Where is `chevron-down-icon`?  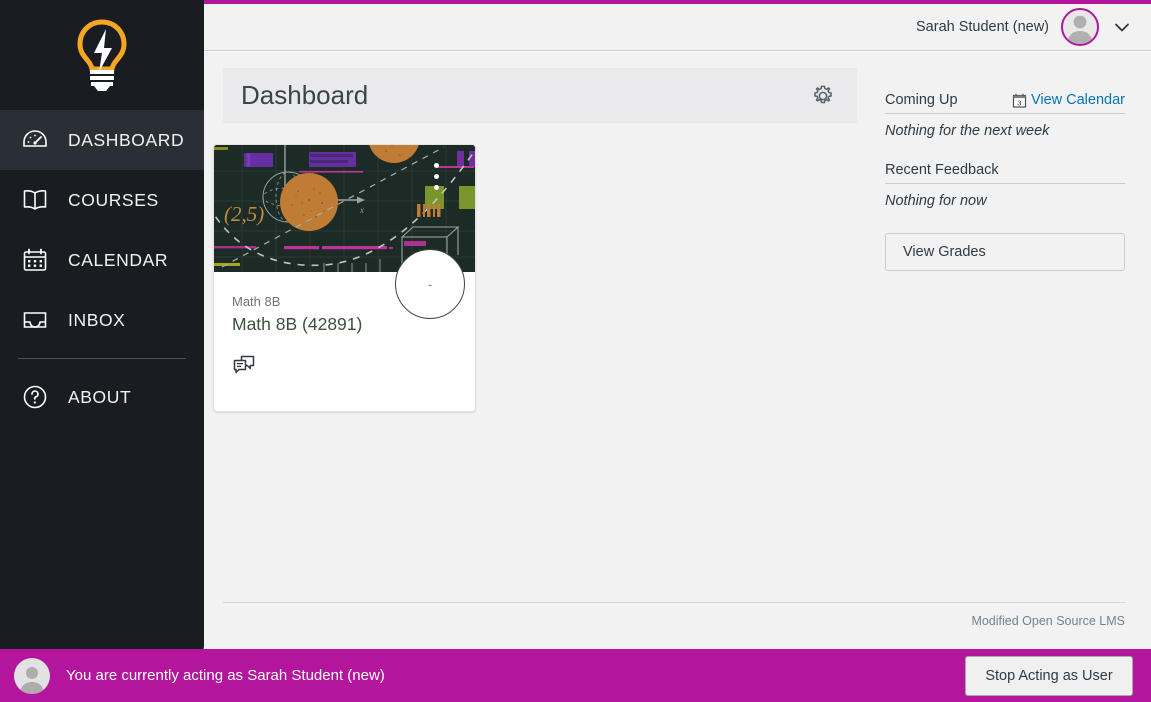 chevron-down-icon is located at coordinates (1122, 27).